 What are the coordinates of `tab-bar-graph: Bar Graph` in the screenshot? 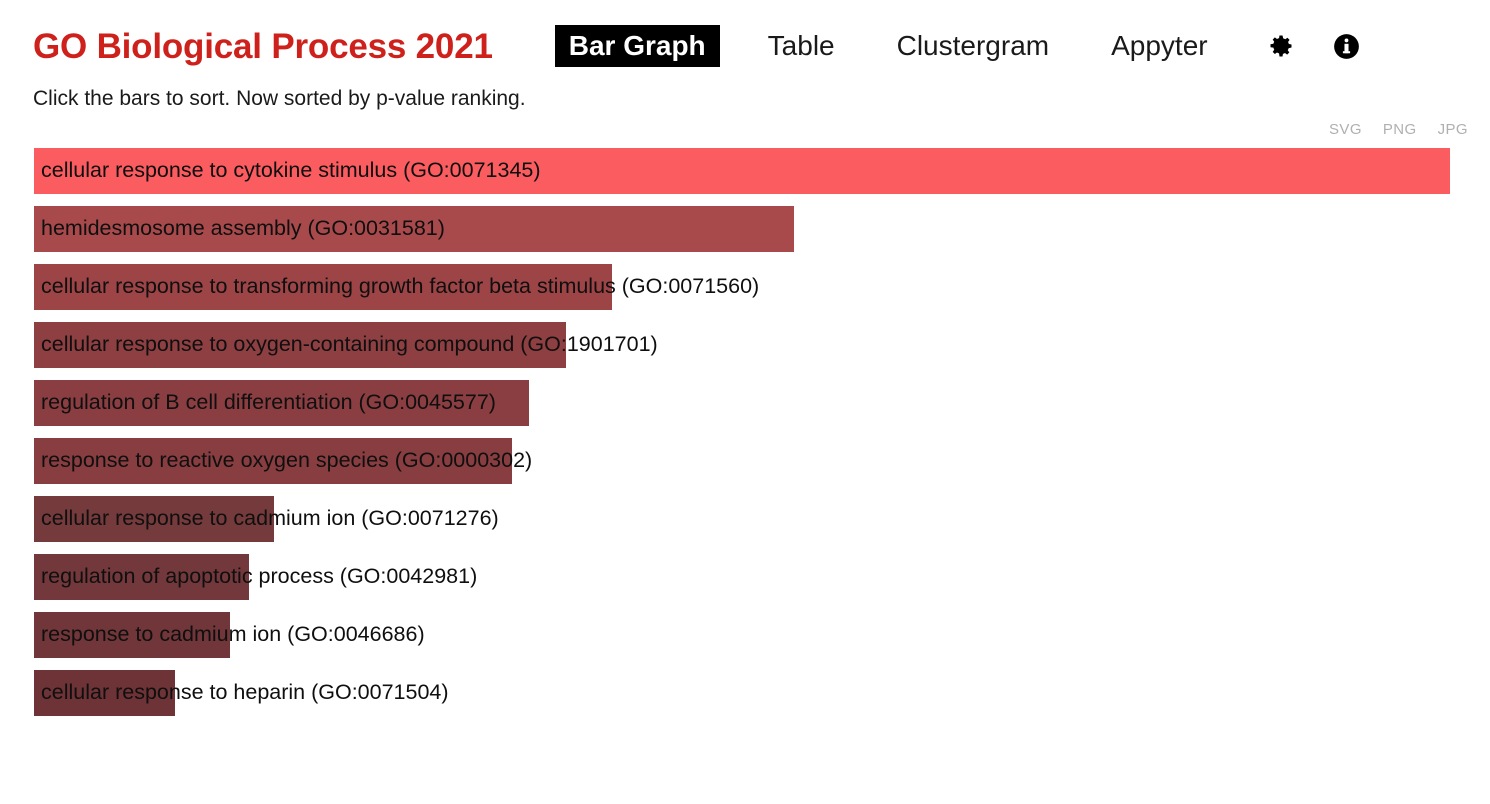 It's located at (637, 46).